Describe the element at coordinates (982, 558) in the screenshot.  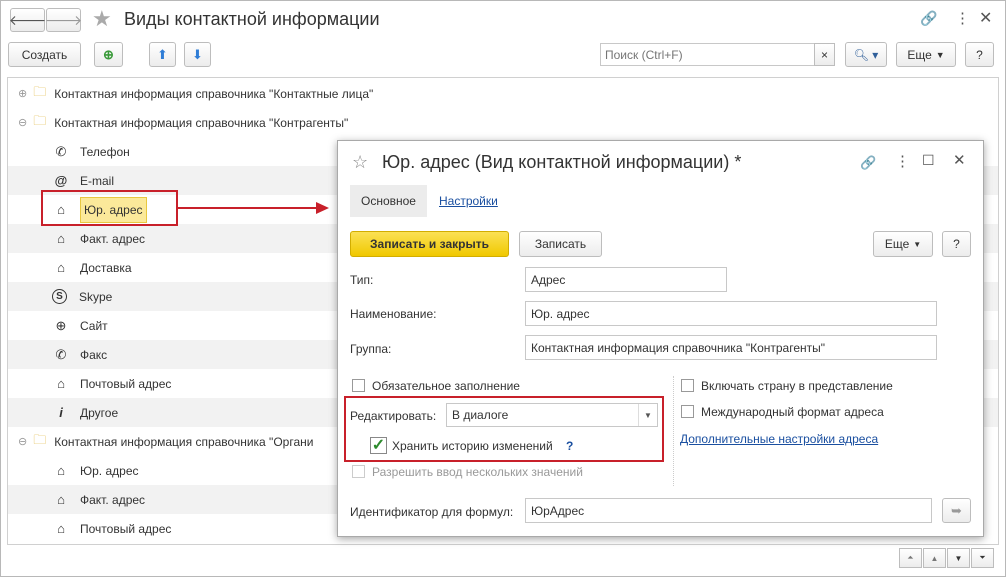
I see `scroll-last-button: ⏷` at that location.